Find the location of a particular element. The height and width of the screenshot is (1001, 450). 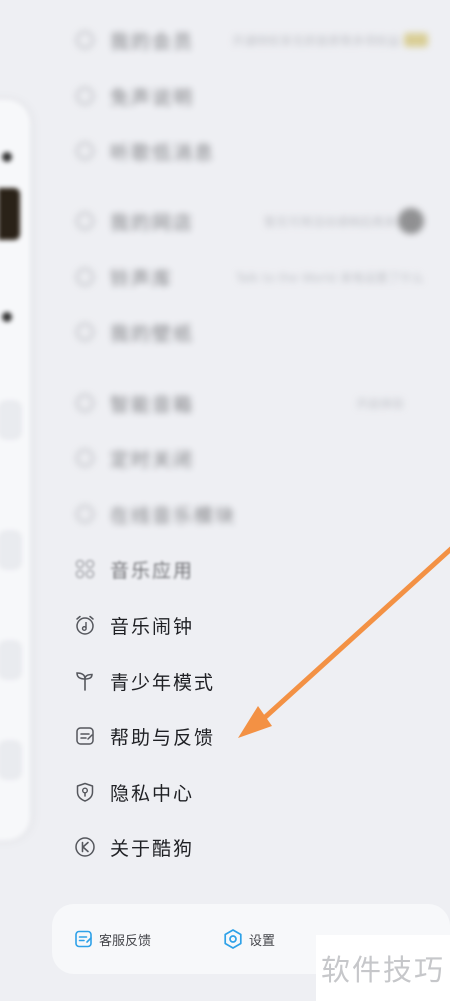

alarm-clock-icon is located at coordinates (85, 625).